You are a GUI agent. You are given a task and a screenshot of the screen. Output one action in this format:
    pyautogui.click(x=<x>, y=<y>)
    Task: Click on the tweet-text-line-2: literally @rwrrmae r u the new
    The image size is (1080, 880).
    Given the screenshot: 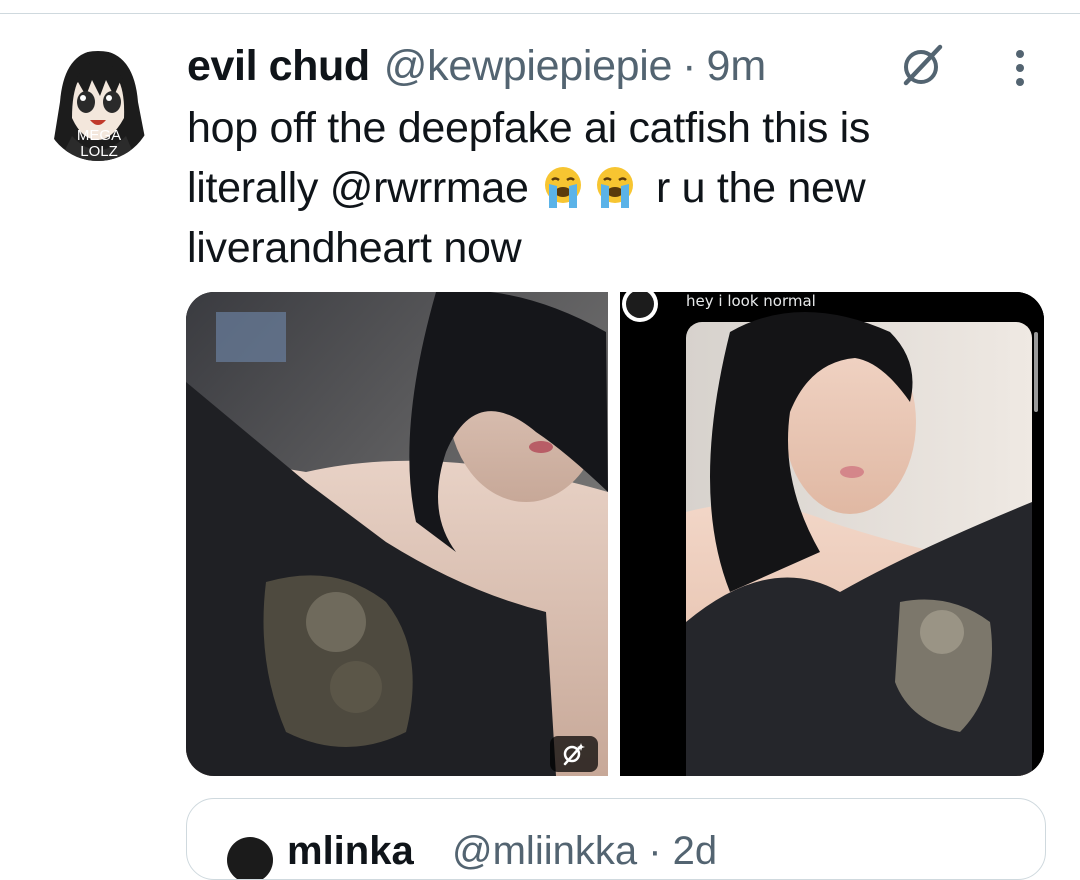 What is the action you would take?
    pyautogui.click(x=587, y=188)
    